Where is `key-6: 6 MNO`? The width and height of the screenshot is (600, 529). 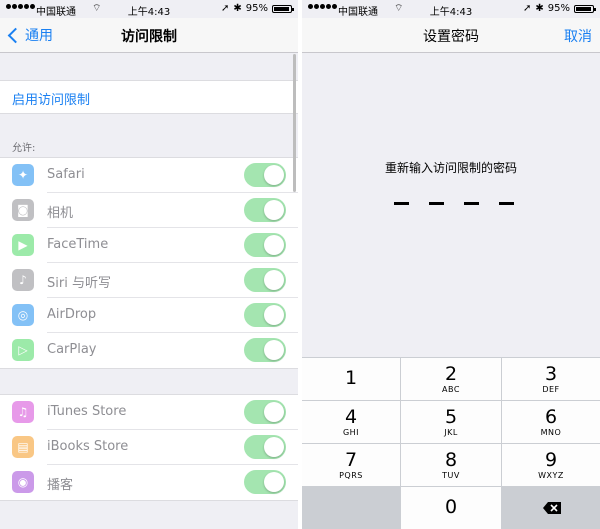
key-6: 6 MNO is located at coordinates (551, 422).